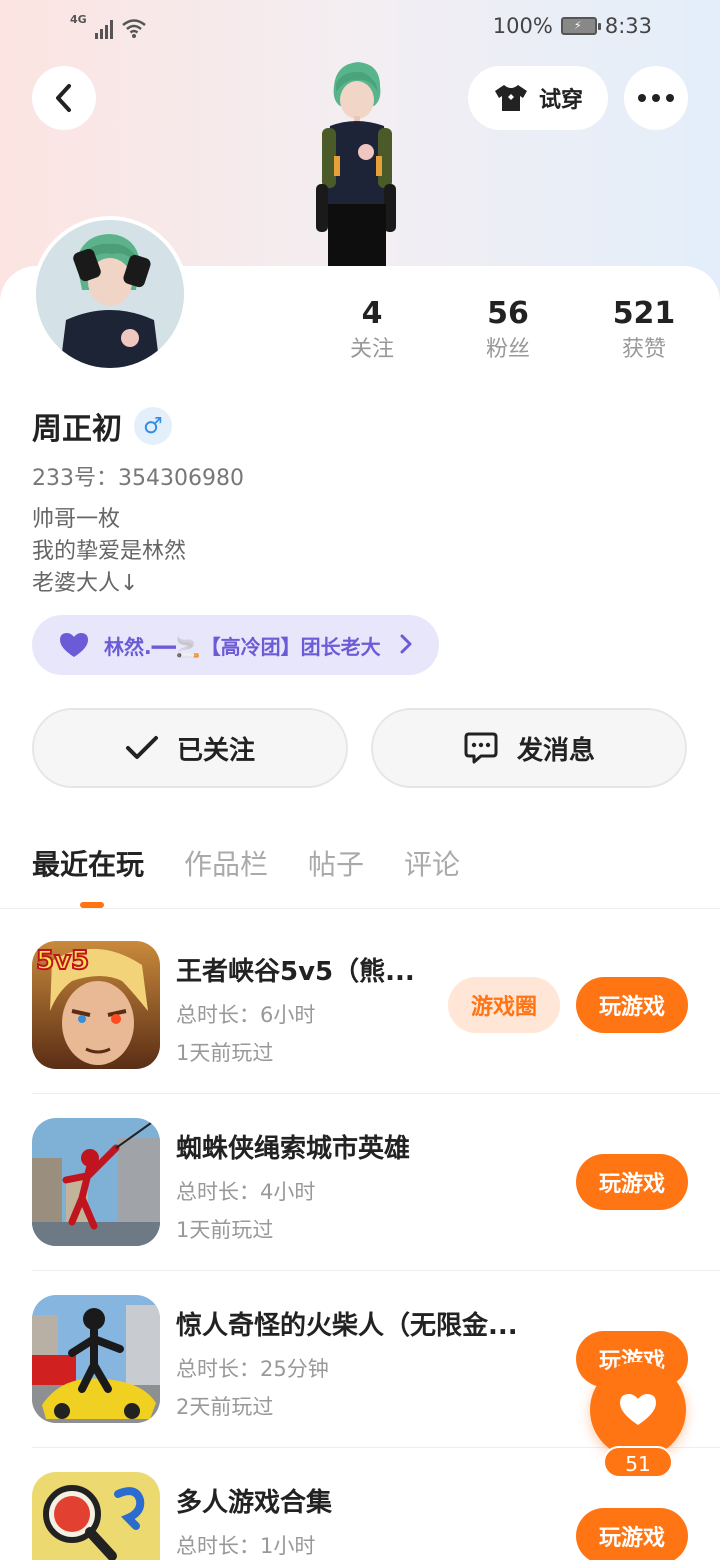 This screenshot has width=720, height=1560. Describe the element at coordinates (96, 1182) in the screenshot. I see `game-icon-spider-hero` at that location.